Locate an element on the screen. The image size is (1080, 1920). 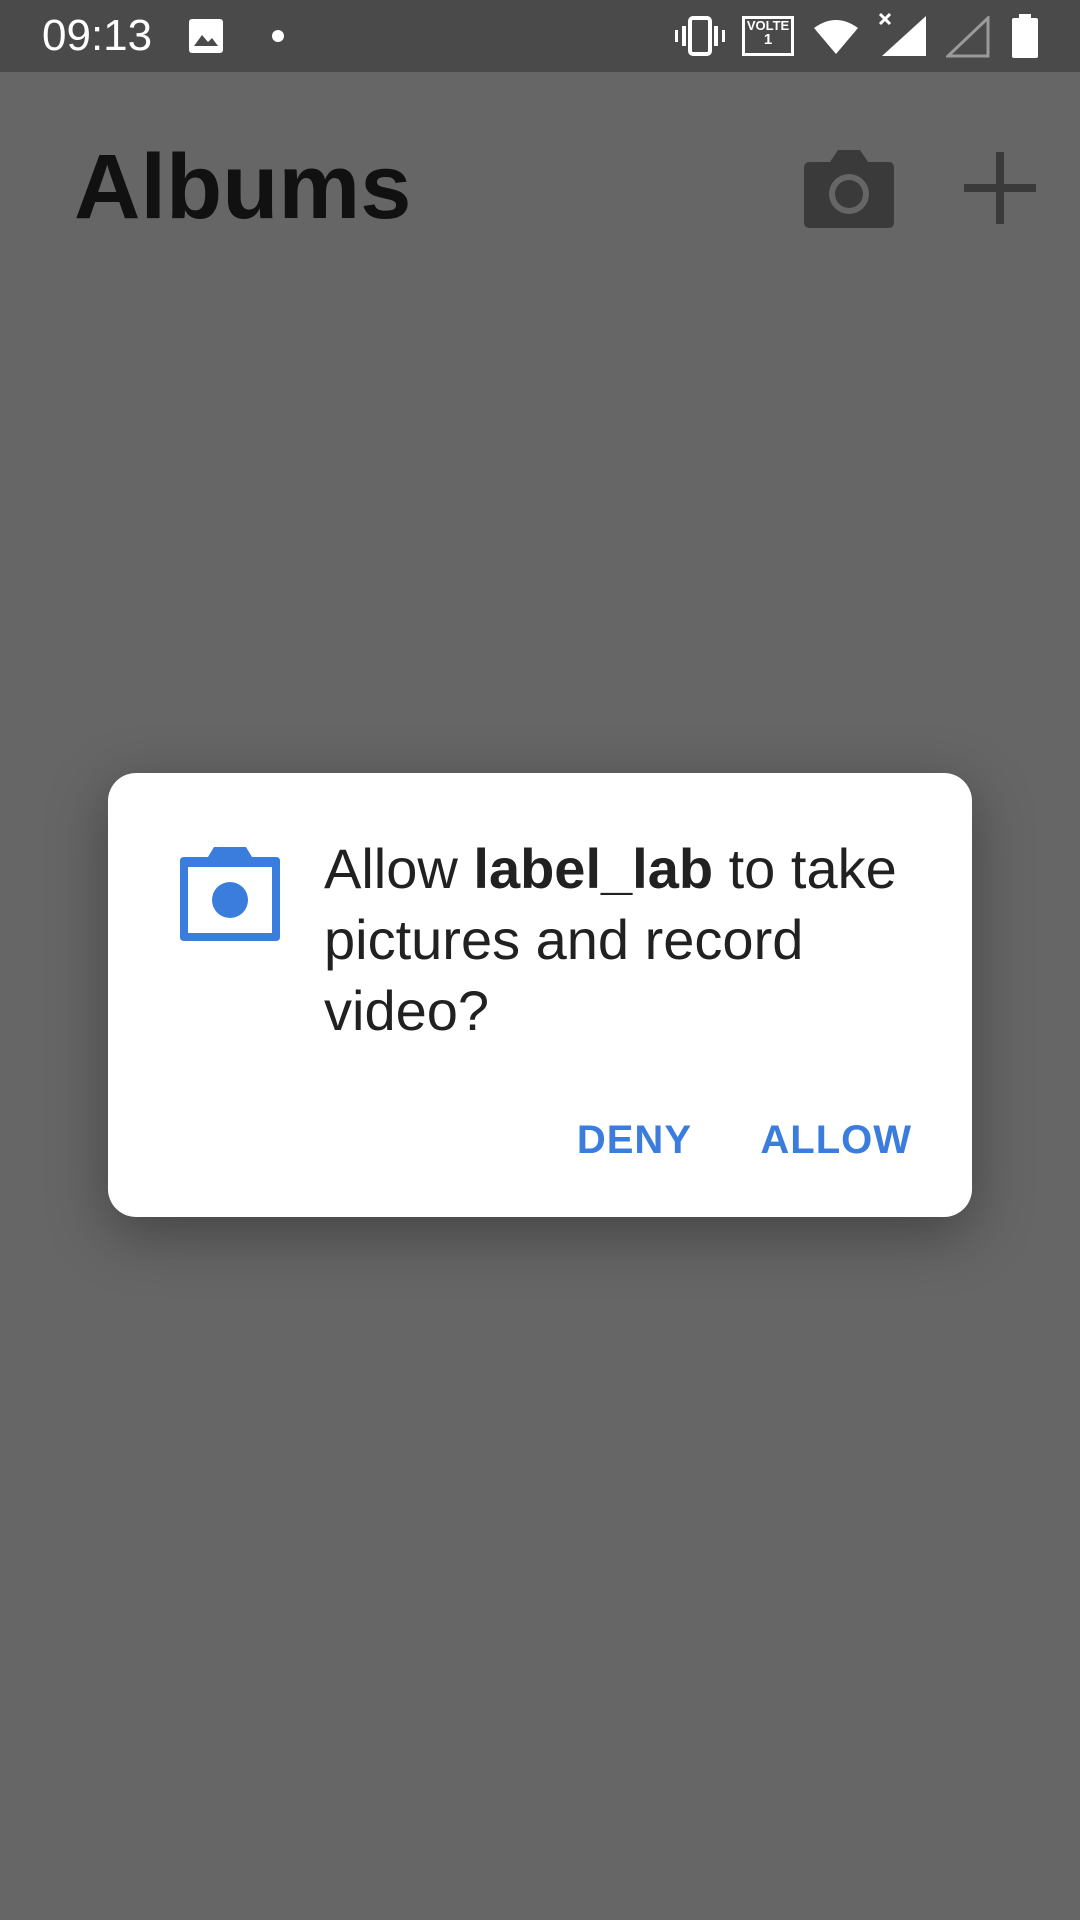
signal-no-data-icon is located at coordinates (902, 34).